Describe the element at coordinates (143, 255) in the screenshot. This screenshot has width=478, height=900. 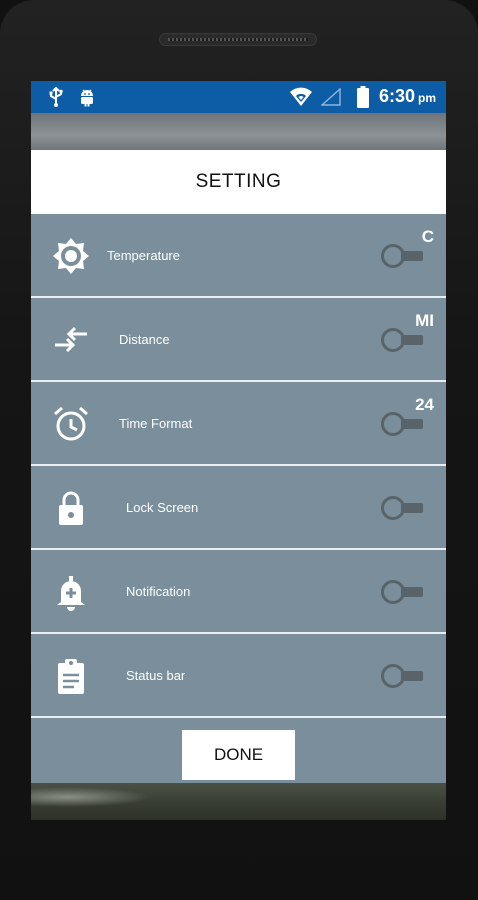
I see `setting-label-temperature: Temperature` at that location.